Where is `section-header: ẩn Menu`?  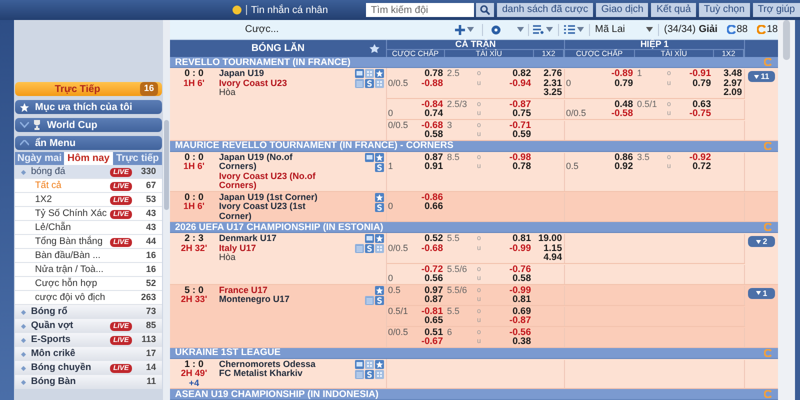 section-header: ẩn Menu is located at coordinates (88, 143).